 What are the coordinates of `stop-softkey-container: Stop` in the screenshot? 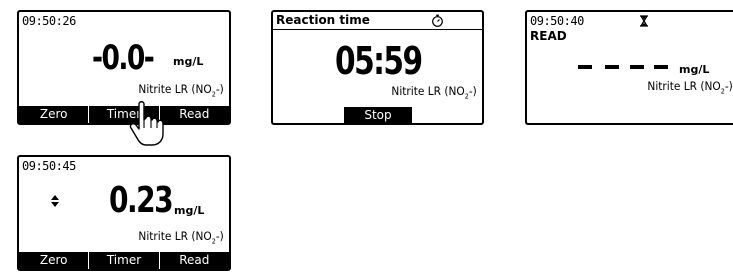 It's located at (378, 115).